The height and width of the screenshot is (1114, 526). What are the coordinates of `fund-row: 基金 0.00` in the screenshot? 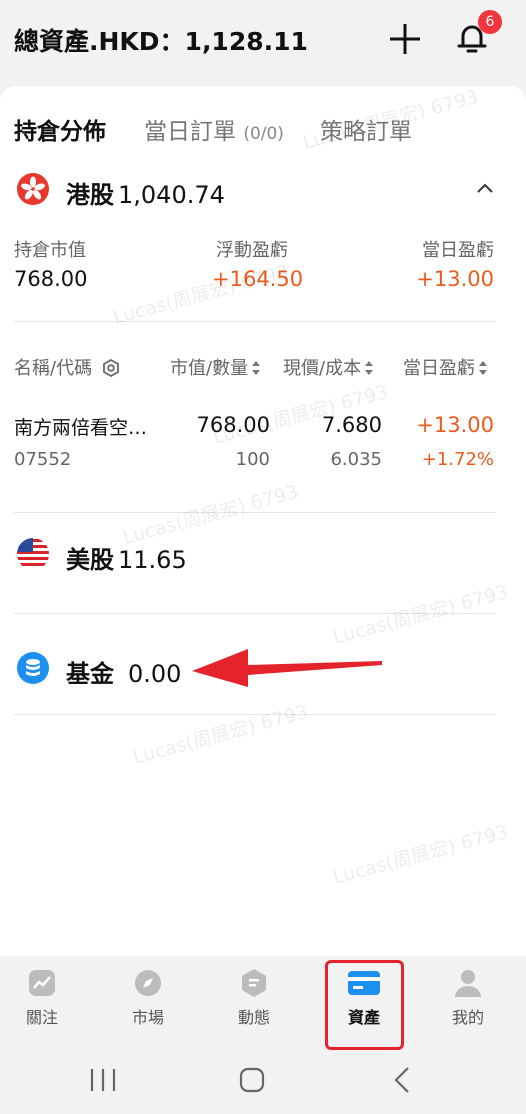 It's located at (123, 671).